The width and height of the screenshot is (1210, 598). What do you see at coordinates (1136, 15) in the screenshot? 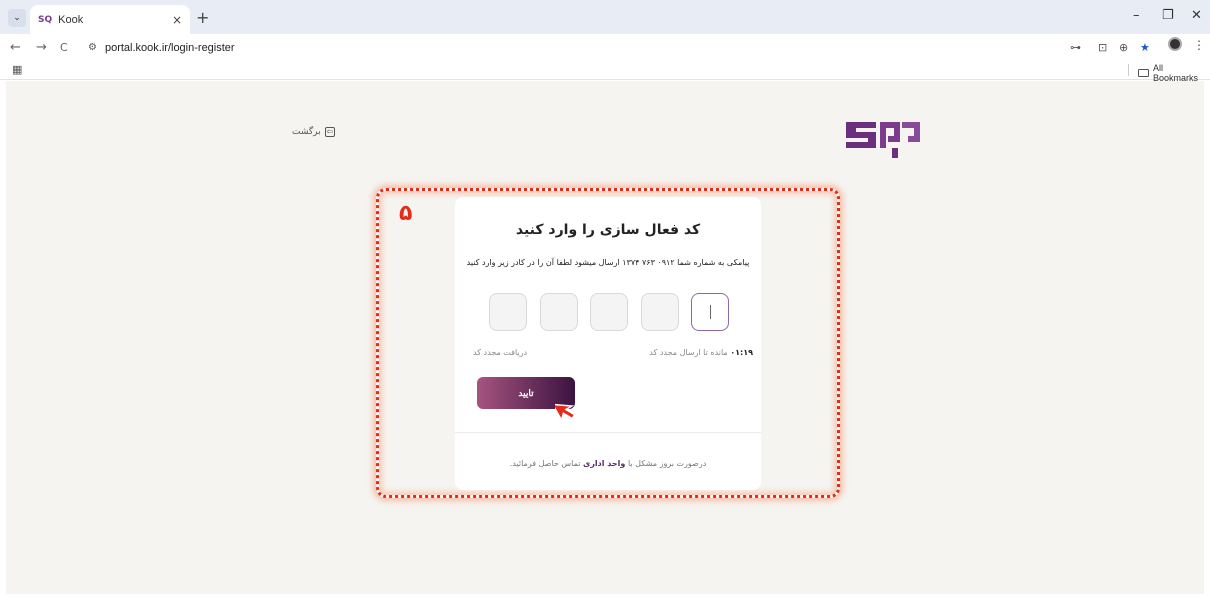
I see `minimize-button: –` at bounding box center [1136, 15].